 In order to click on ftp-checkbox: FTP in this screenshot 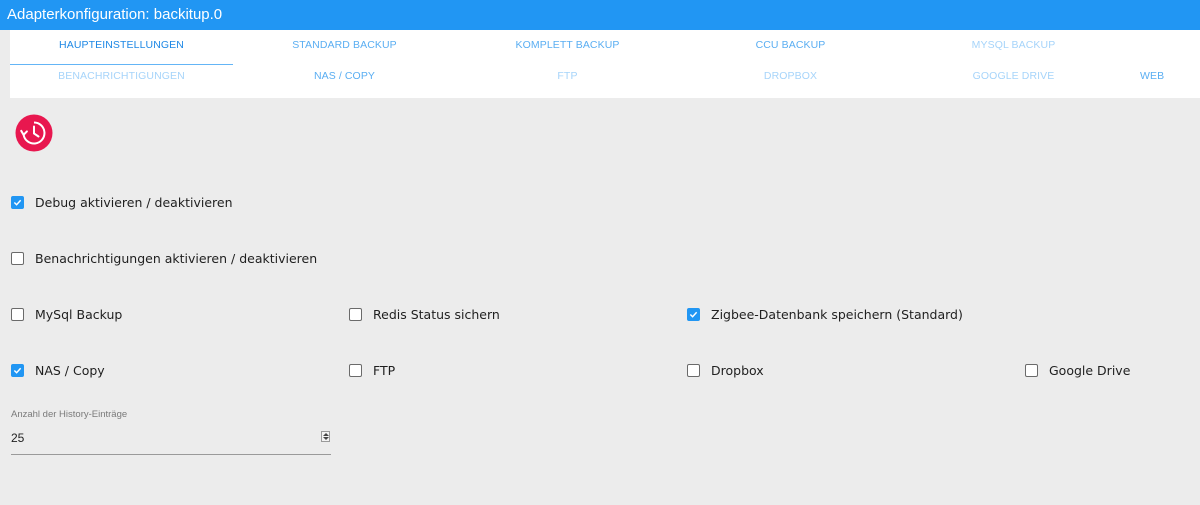, I will do `click(372, 370)`.